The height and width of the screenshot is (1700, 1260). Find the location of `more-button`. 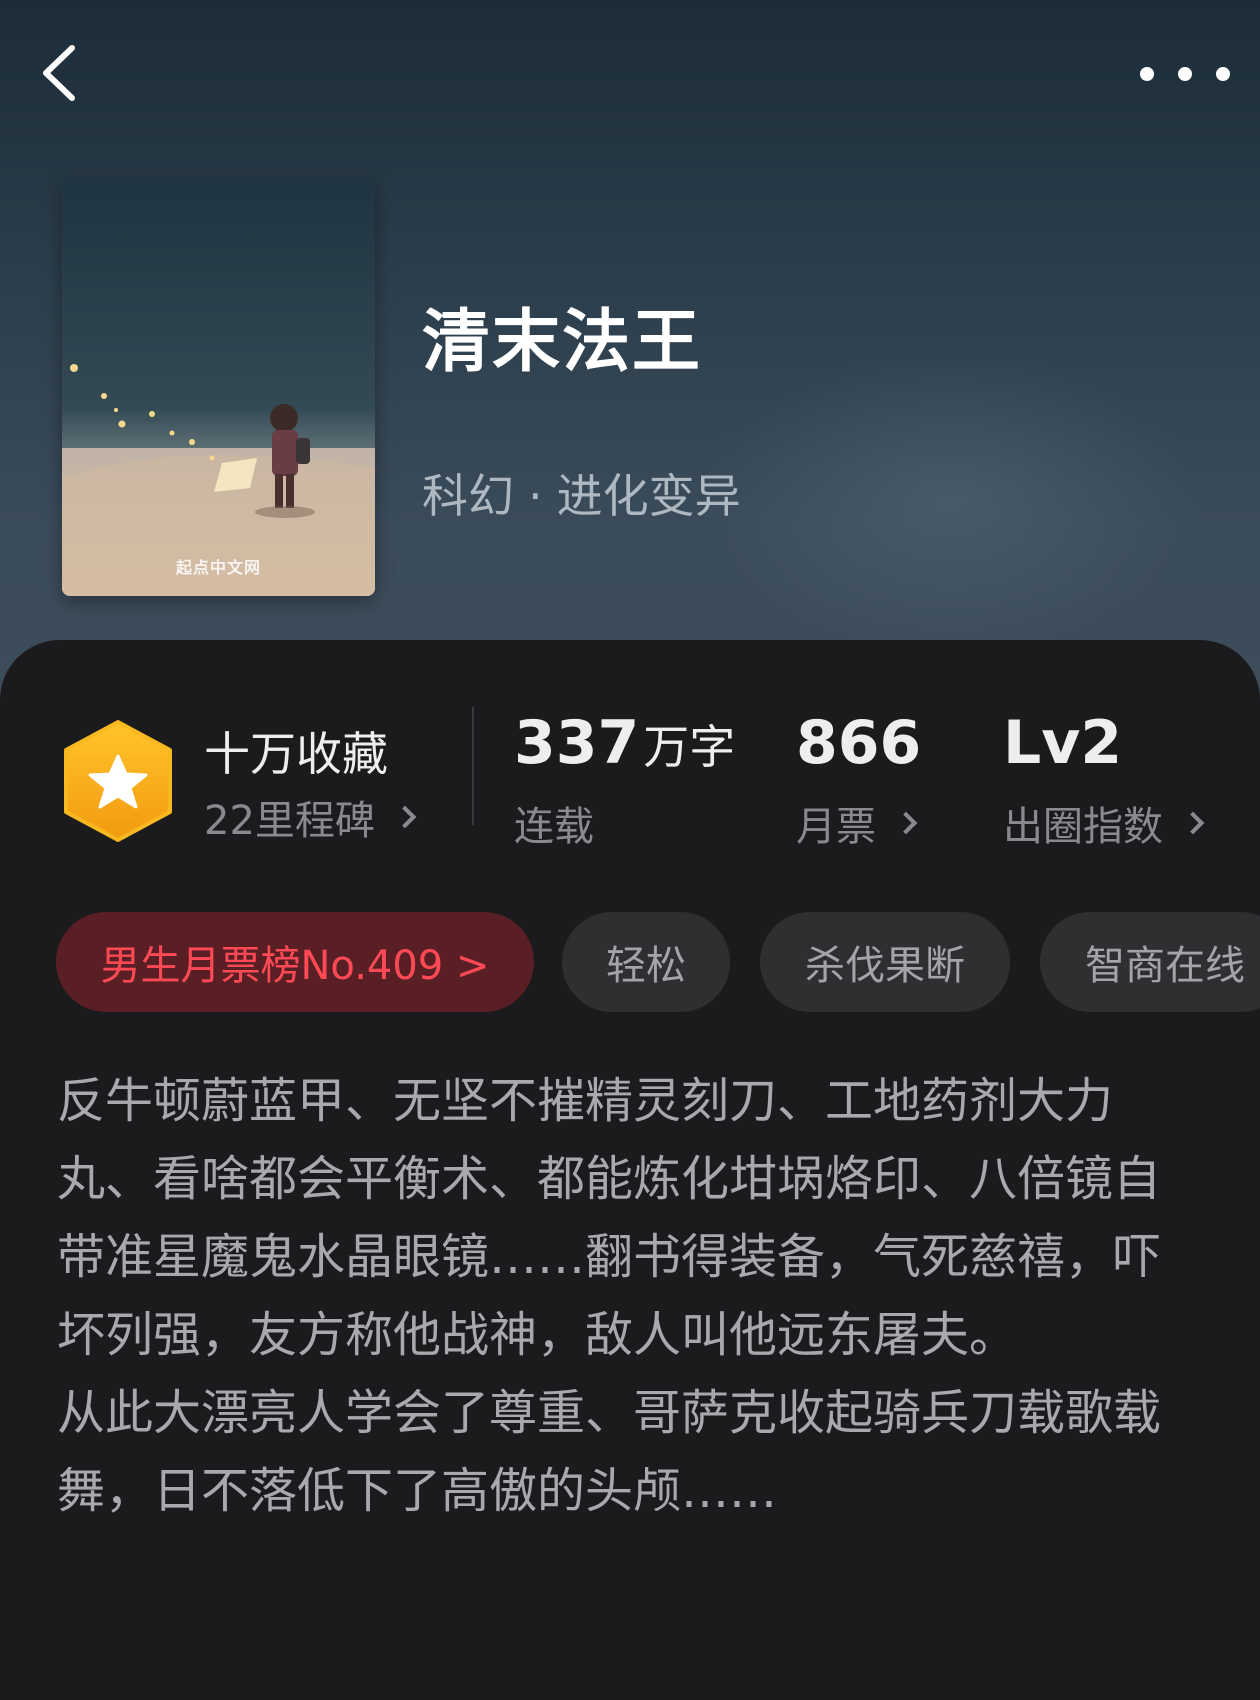

more-button is located at coordinates (1185, 74).